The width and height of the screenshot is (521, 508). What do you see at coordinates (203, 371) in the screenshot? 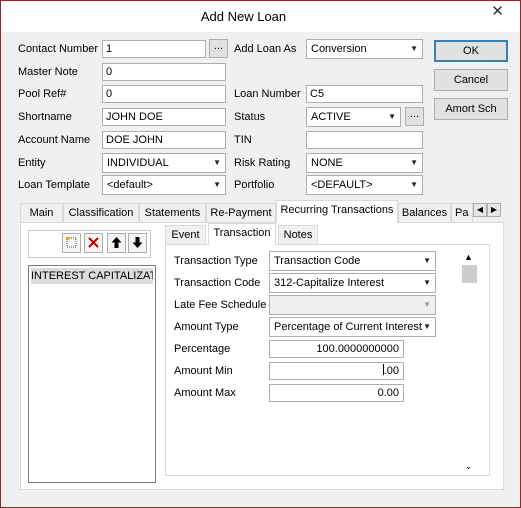
I see `amount-min-label: Amount Min` at bounding box center [203, 371].